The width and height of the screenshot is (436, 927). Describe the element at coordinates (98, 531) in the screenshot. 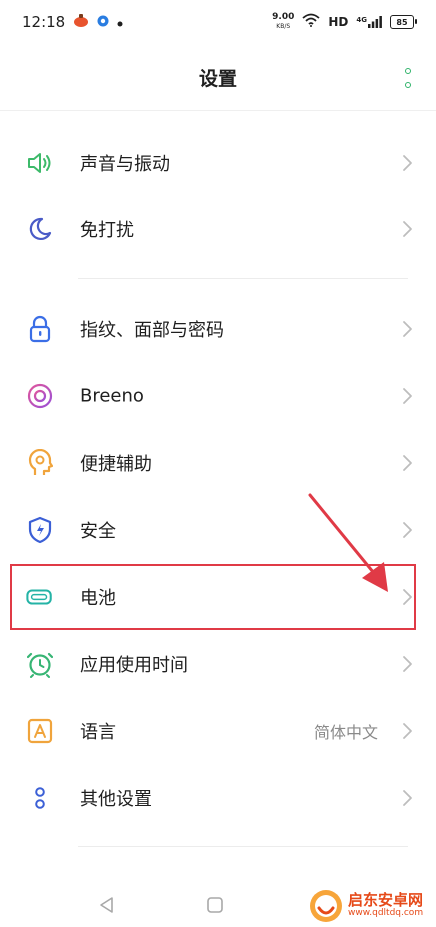

I see `settings-item-label: 安全` at that location.